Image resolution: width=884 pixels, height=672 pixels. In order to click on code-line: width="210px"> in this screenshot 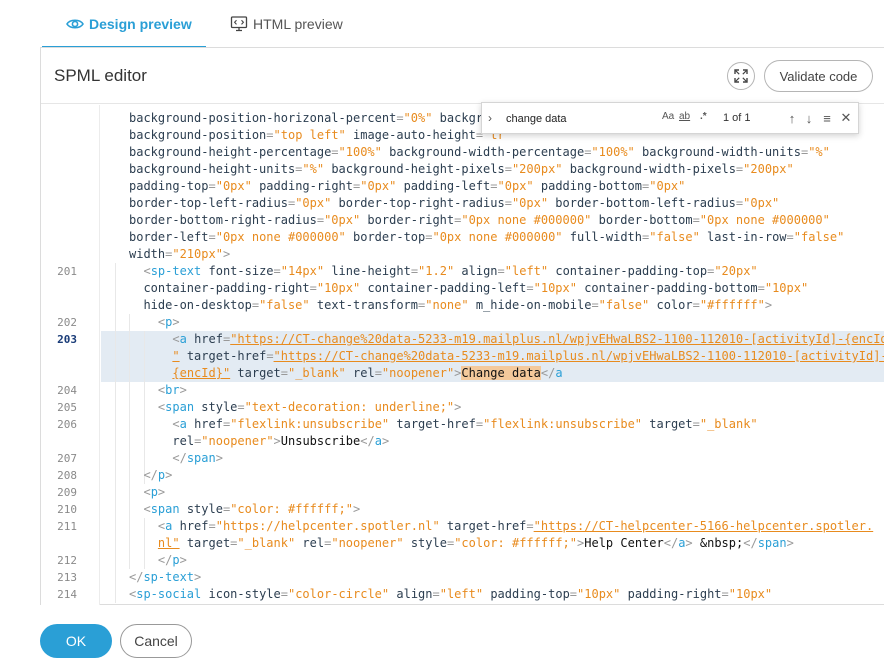, I will do `click(165, 254)`.